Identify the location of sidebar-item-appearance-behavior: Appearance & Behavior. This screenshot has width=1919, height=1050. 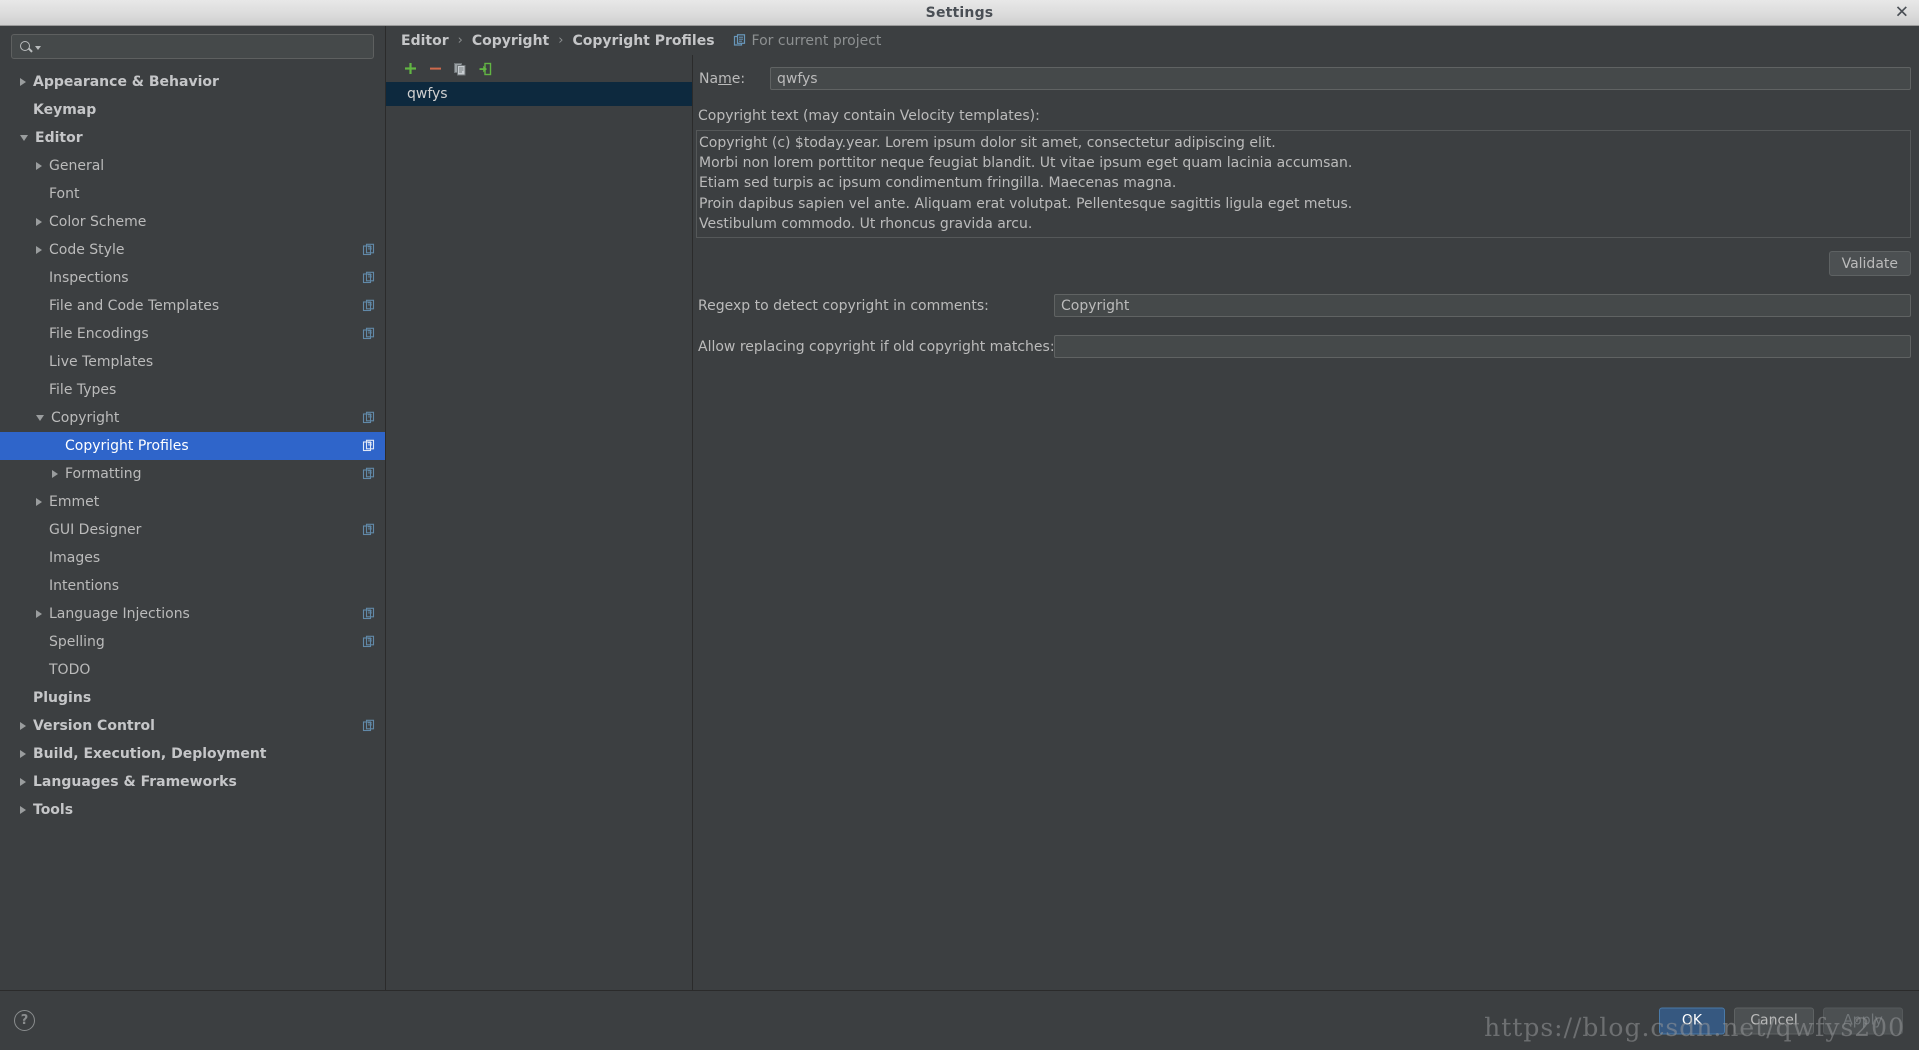
(192, 82).